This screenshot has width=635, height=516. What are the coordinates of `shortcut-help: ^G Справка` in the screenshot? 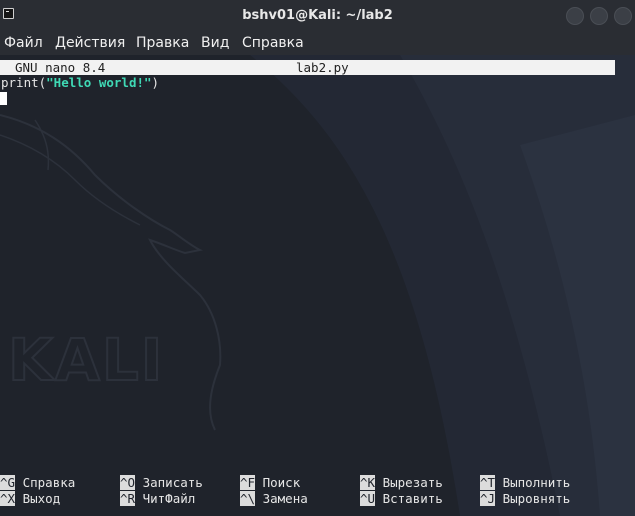 It's located at (37, 482).